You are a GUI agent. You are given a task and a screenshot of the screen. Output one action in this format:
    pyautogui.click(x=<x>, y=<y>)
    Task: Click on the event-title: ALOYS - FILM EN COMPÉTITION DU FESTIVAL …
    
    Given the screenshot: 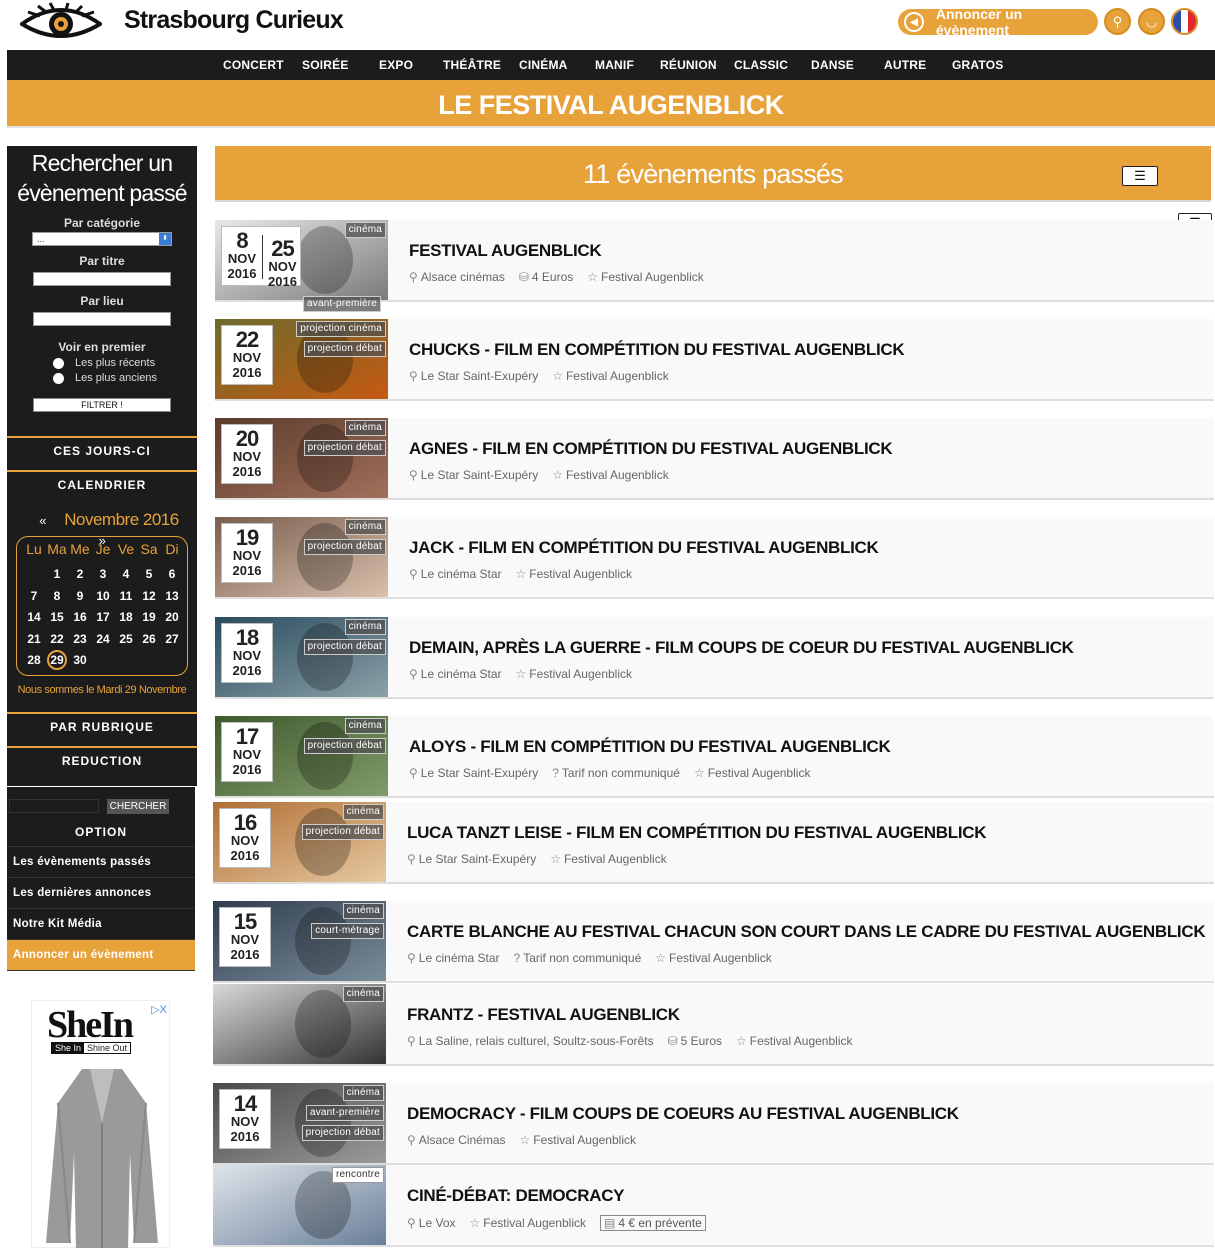 What is the action you would take?
    pyautogui.click(x=650, y=747)
    